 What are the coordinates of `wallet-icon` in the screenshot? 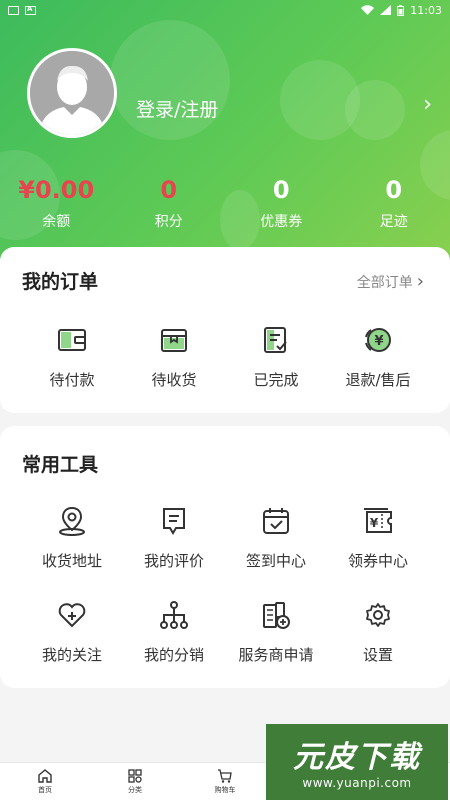 It's located at (72, 340).